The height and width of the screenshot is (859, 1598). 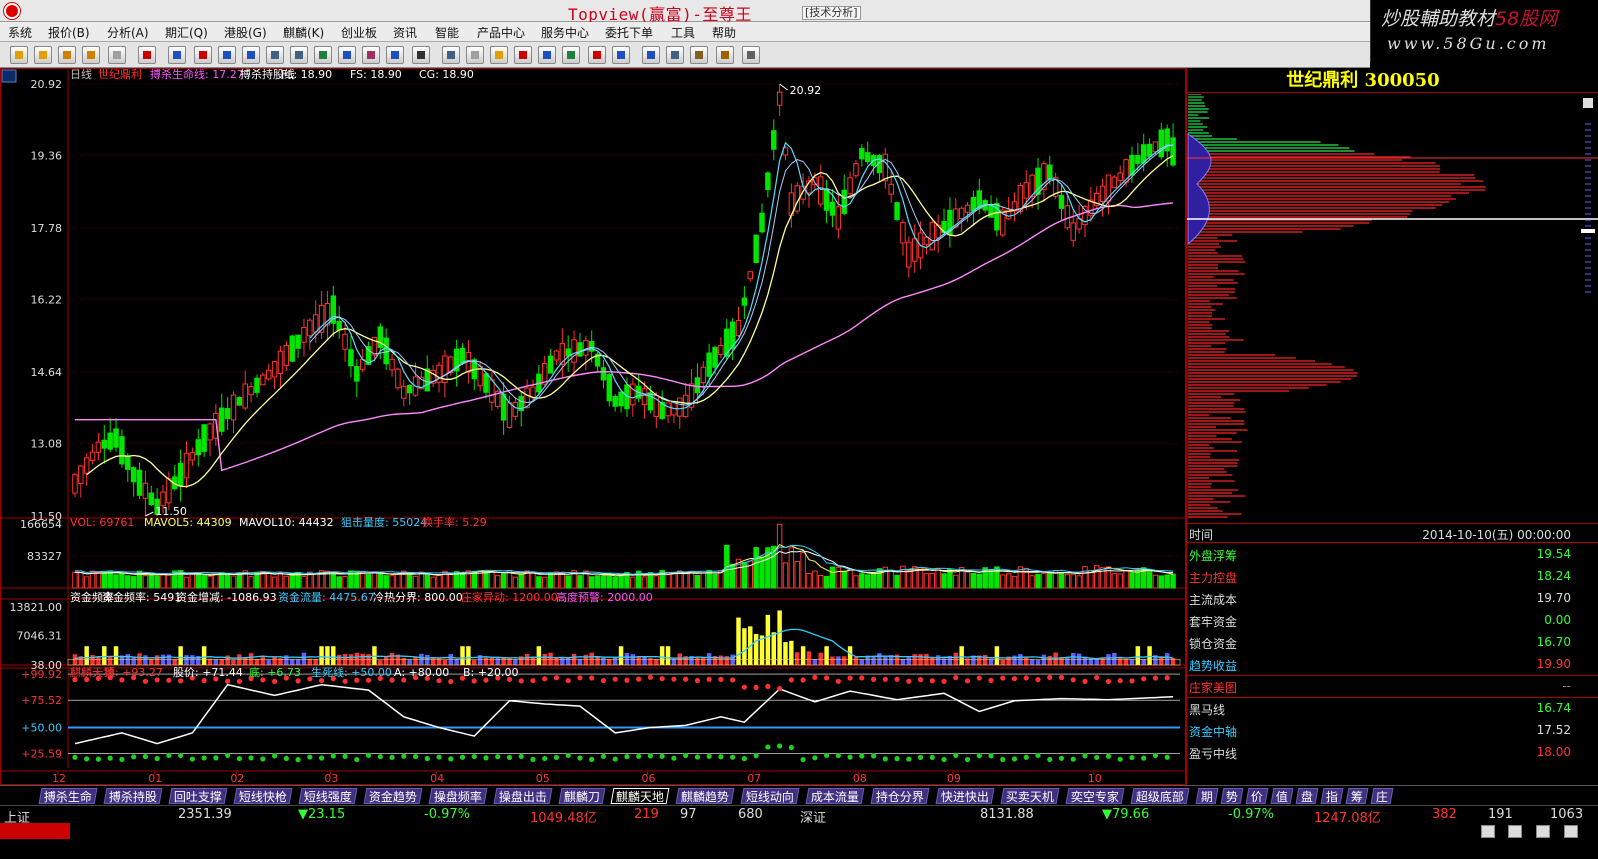 What do you see at coordinates (683, 32) in the screenshot?
I see `menu-item-12: 工具` at bounding box center [683, 32].